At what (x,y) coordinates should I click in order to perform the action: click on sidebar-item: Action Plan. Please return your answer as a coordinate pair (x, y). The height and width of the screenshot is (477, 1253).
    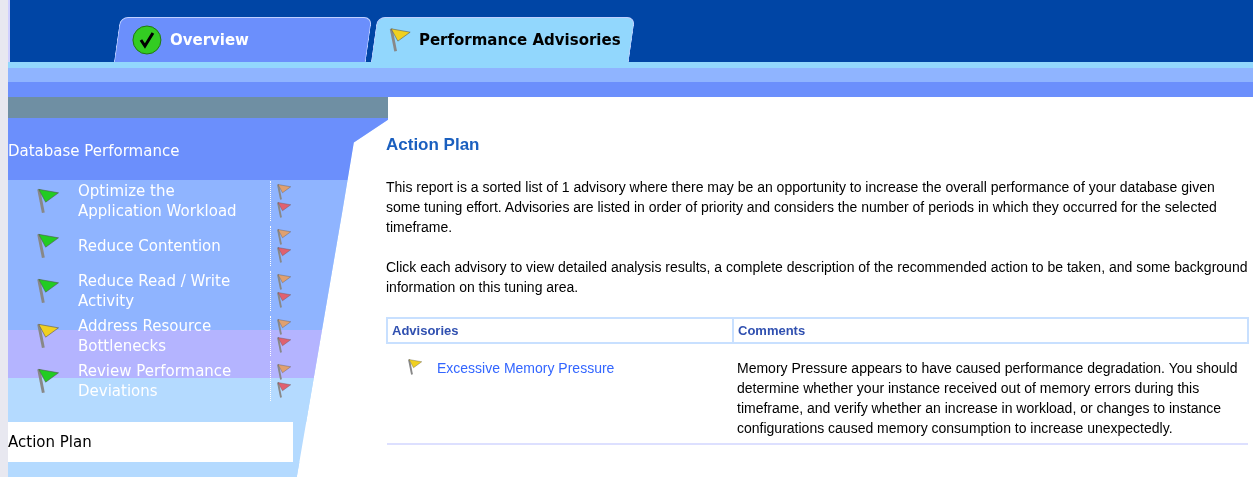
    Looking at the image, I should click on (150, 442).